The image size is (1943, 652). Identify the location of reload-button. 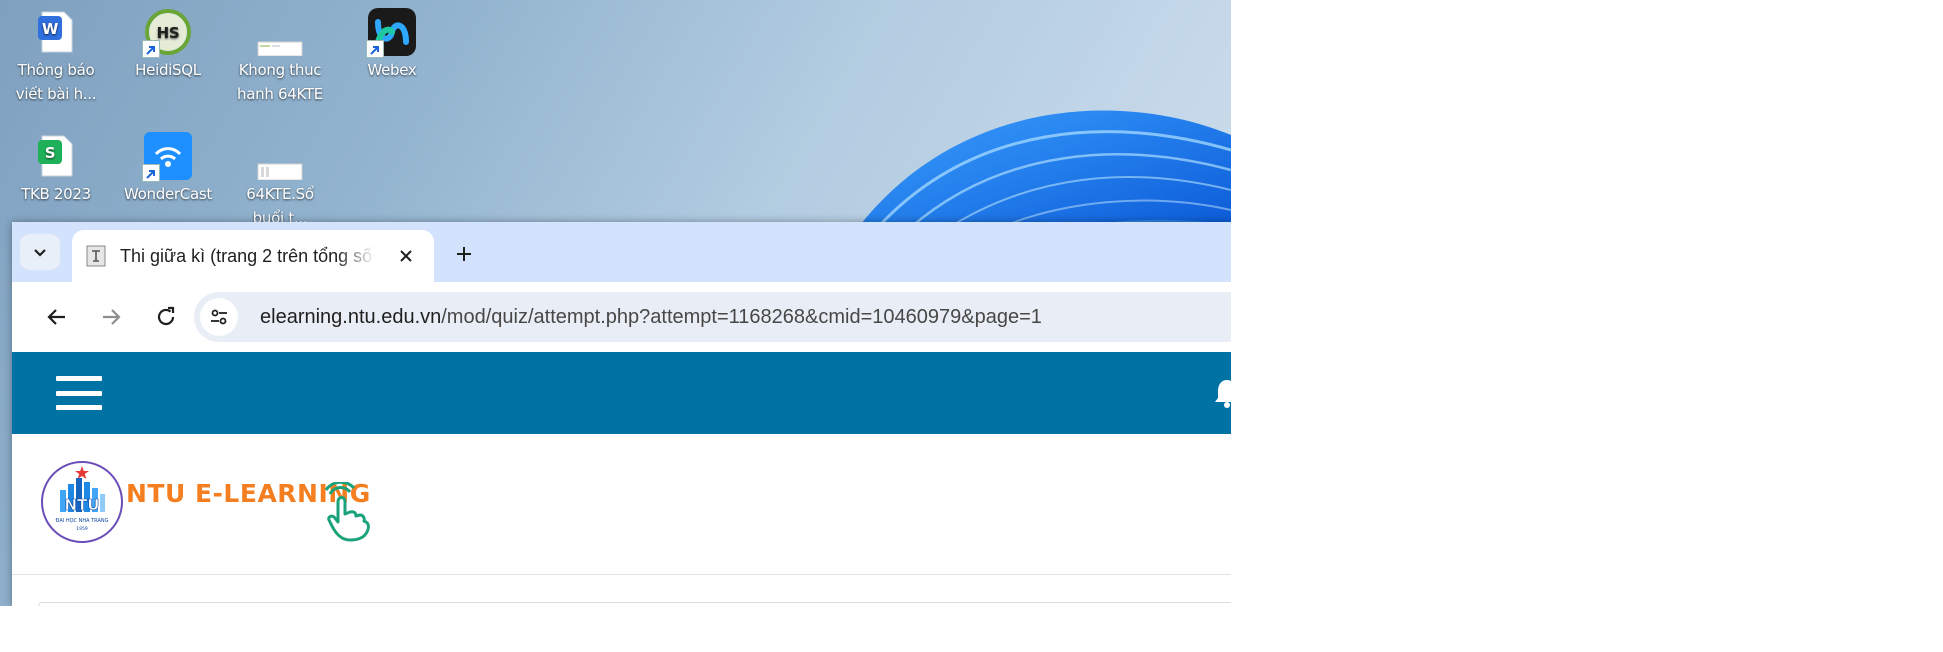
(166, 317).